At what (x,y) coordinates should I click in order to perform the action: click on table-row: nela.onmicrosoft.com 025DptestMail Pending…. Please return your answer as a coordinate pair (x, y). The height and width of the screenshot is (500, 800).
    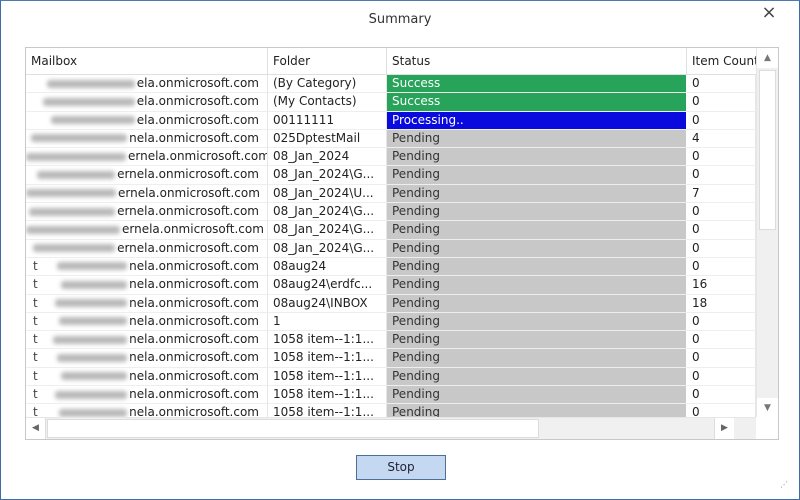
    Looking at the image, I should click on (391, 139).